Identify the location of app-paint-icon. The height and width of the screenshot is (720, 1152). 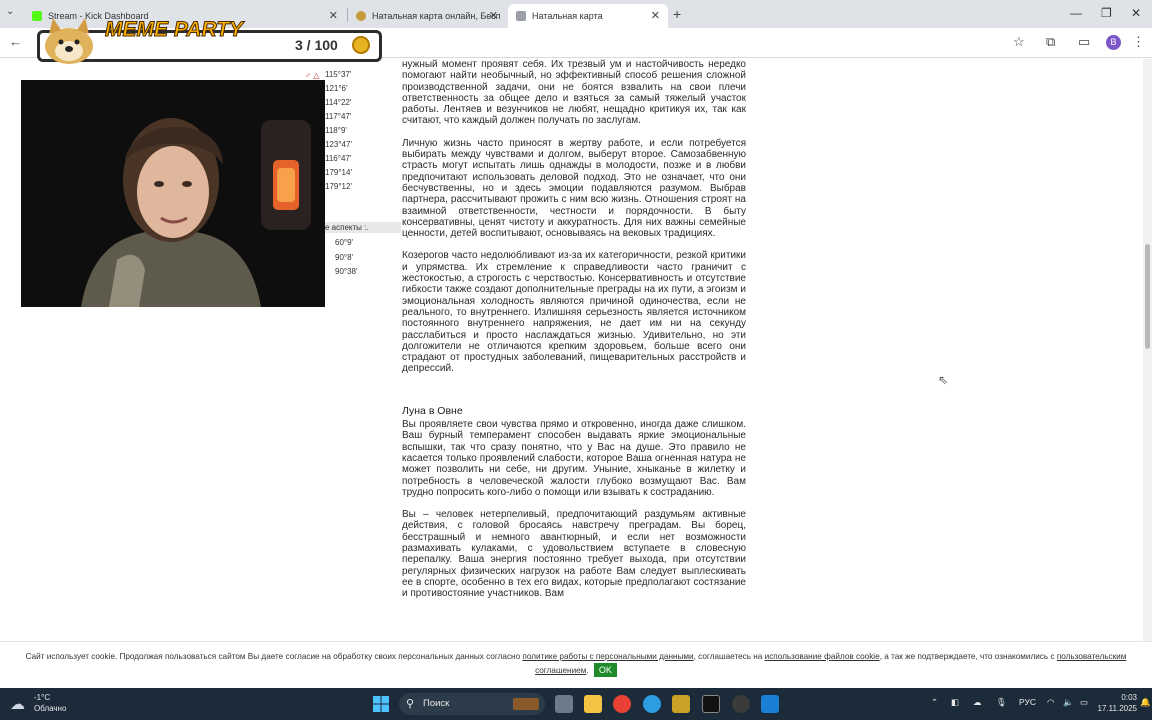
(770, 704).